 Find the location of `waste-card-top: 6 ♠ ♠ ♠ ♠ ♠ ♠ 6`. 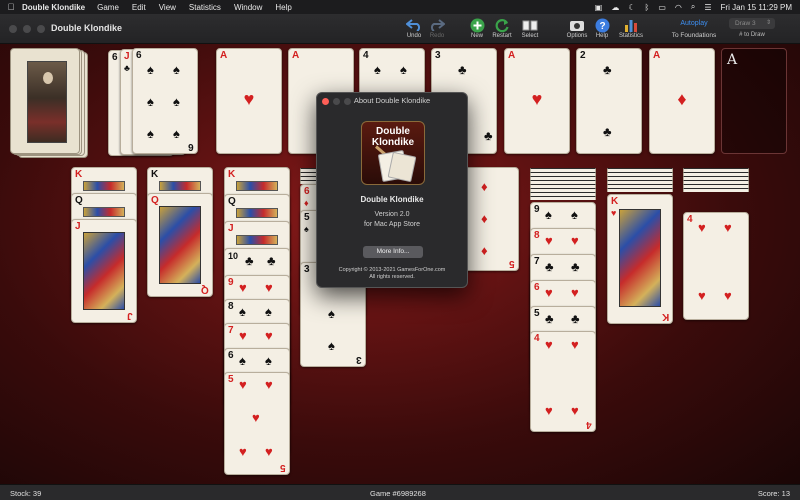

waste-card-top: 6 ♠ ♠ ♠ ♠ ♠ ♠ 6 is located at coordinates (165, 101).